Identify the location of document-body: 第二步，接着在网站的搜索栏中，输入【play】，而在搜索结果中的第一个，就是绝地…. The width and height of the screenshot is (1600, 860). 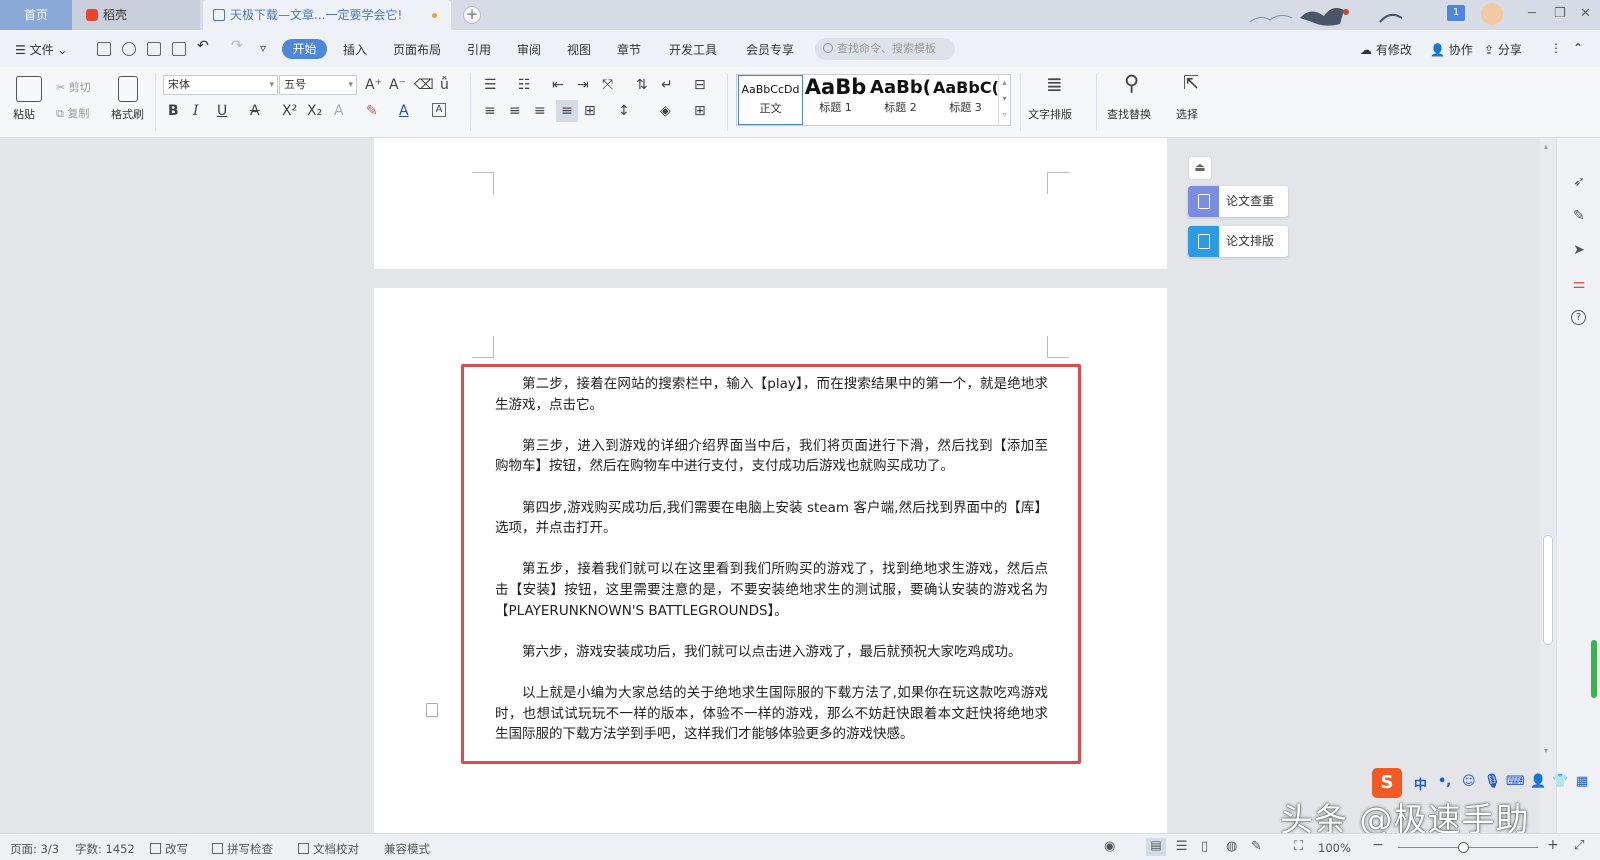
(771, 559).